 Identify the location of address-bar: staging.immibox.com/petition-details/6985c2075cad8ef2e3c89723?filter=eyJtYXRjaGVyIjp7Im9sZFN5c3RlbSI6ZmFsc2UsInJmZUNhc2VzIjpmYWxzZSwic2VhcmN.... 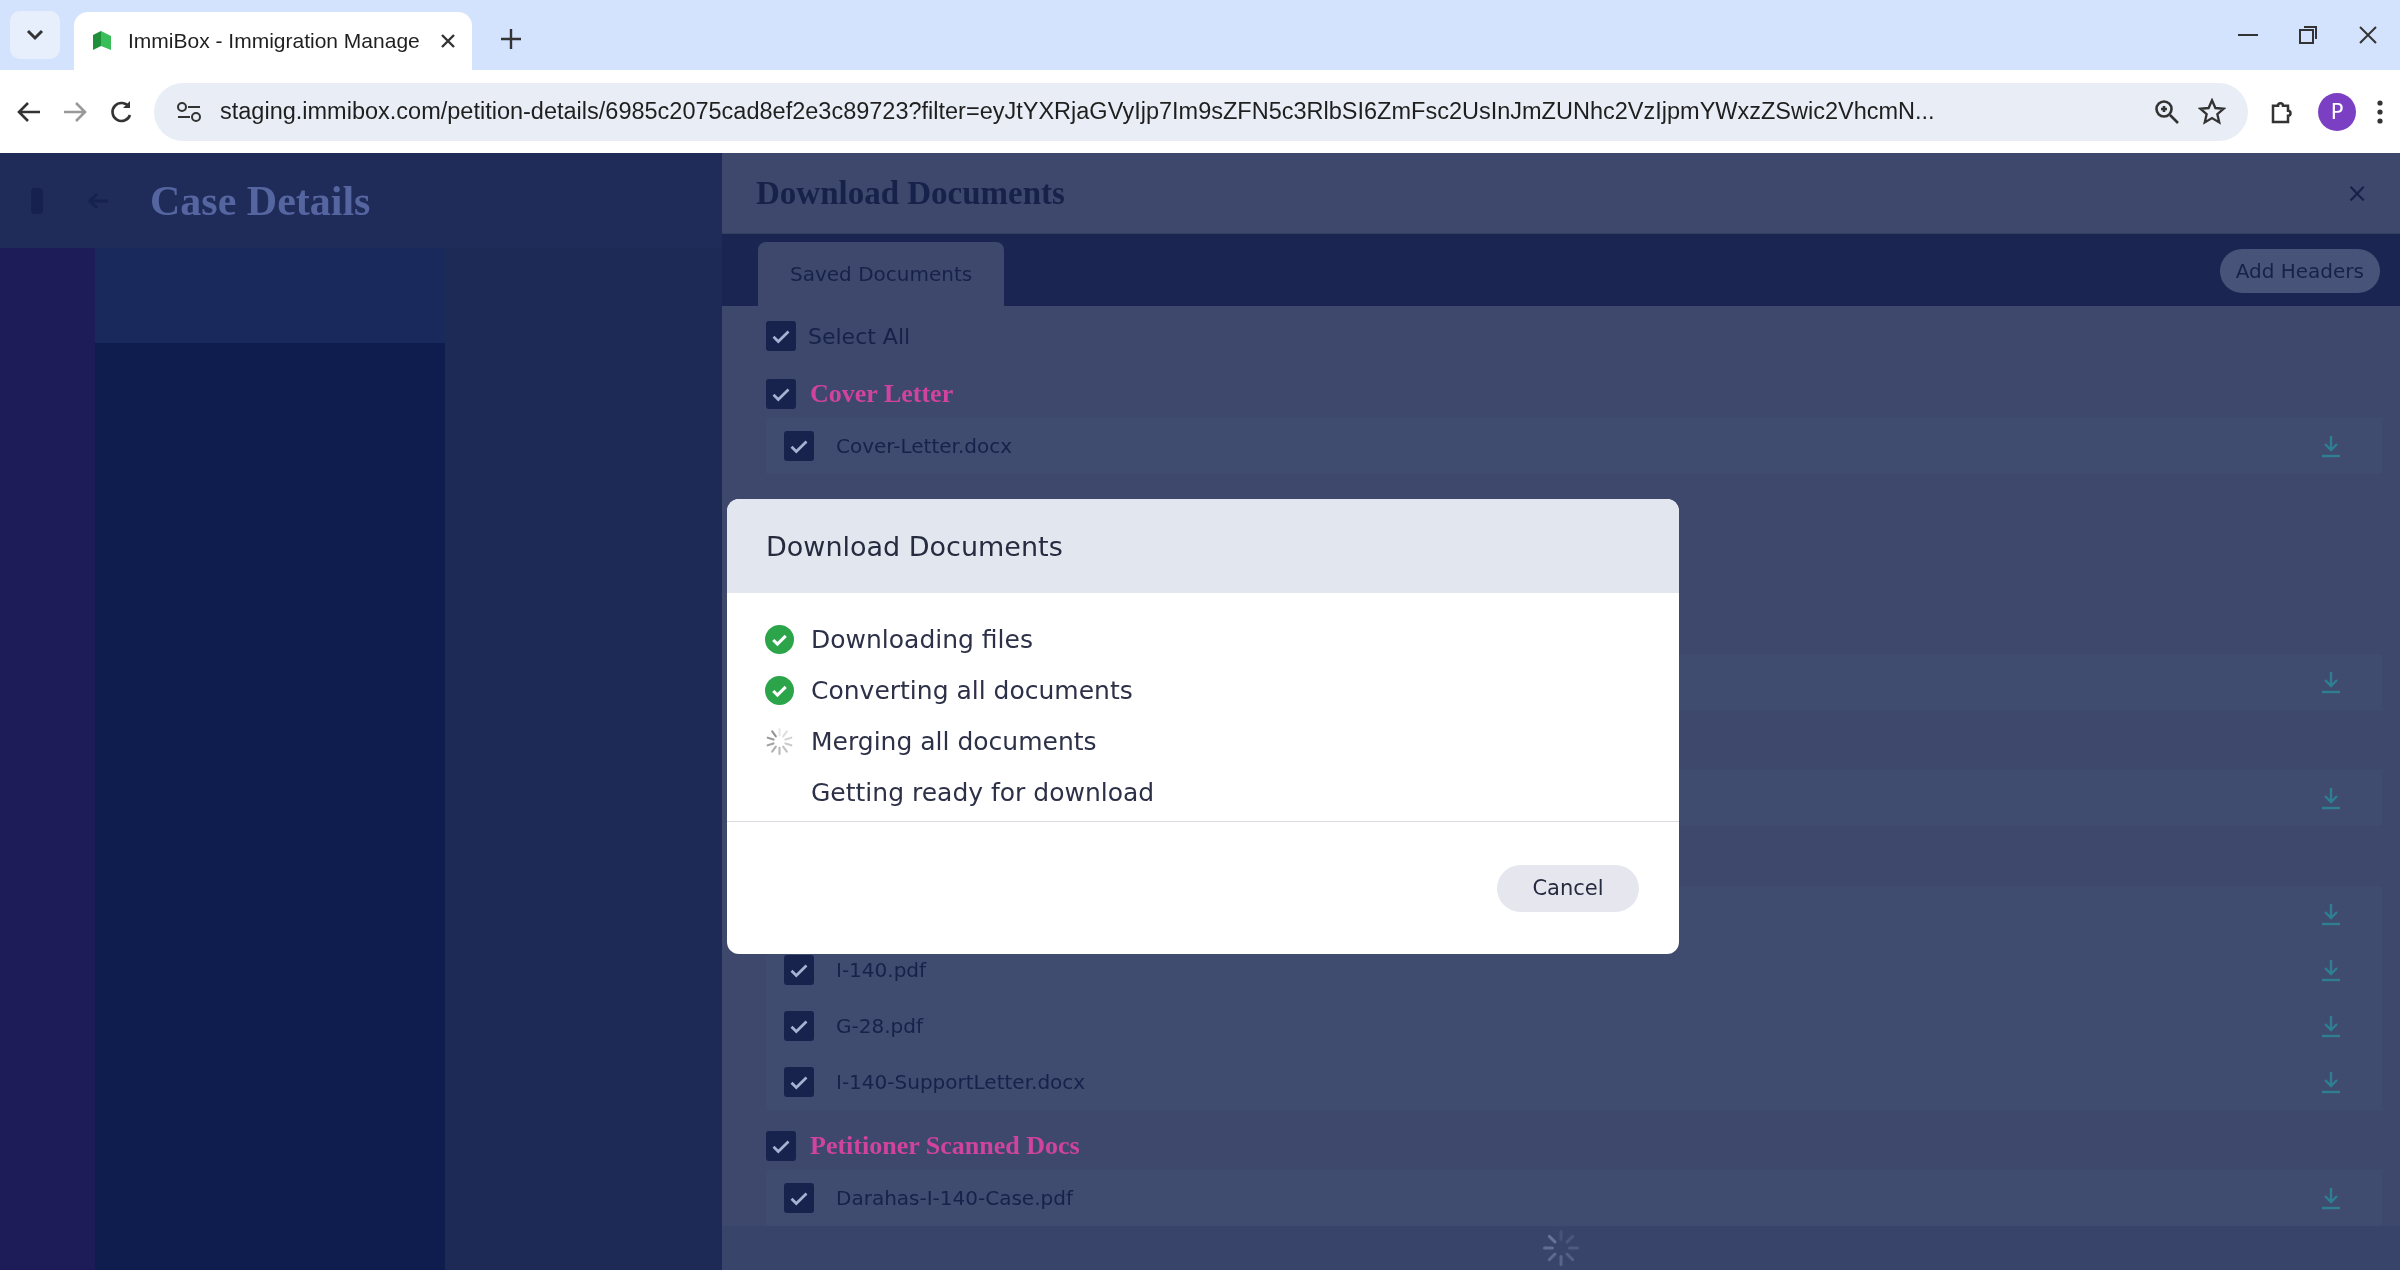
(1201, 111).